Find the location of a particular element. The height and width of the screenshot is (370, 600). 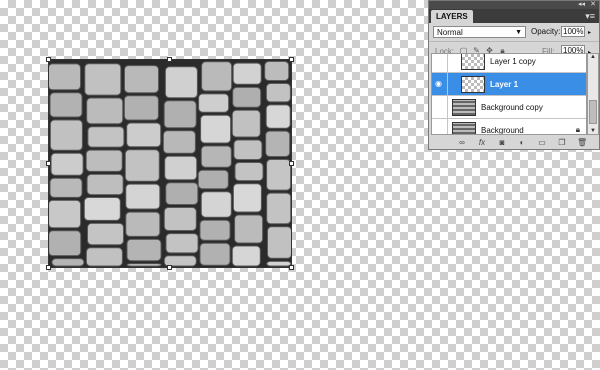

transform-handle-top-left is located at coordinates (48, 59).